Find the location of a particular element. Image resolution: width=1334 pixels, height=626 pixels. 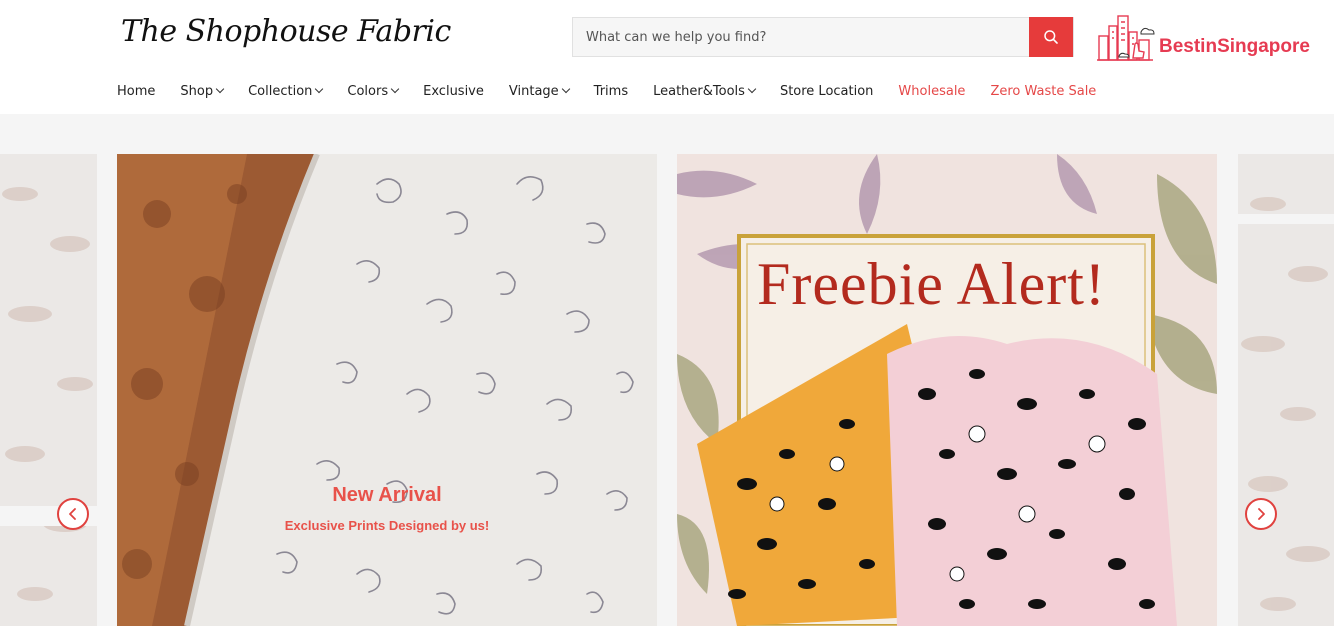

nav-label: Colors is located at coordinates (368, 91).